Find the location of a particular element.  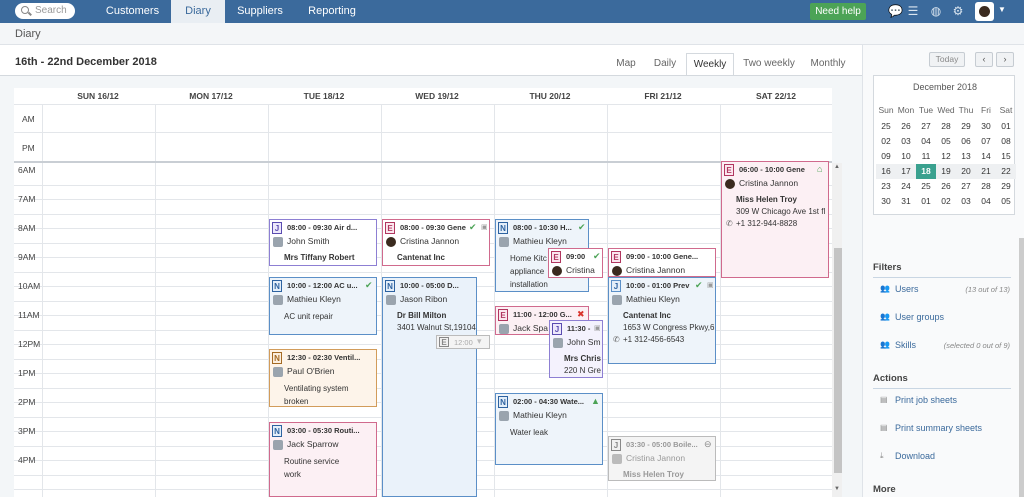

user-avatar is located at coordinates (984, 11).